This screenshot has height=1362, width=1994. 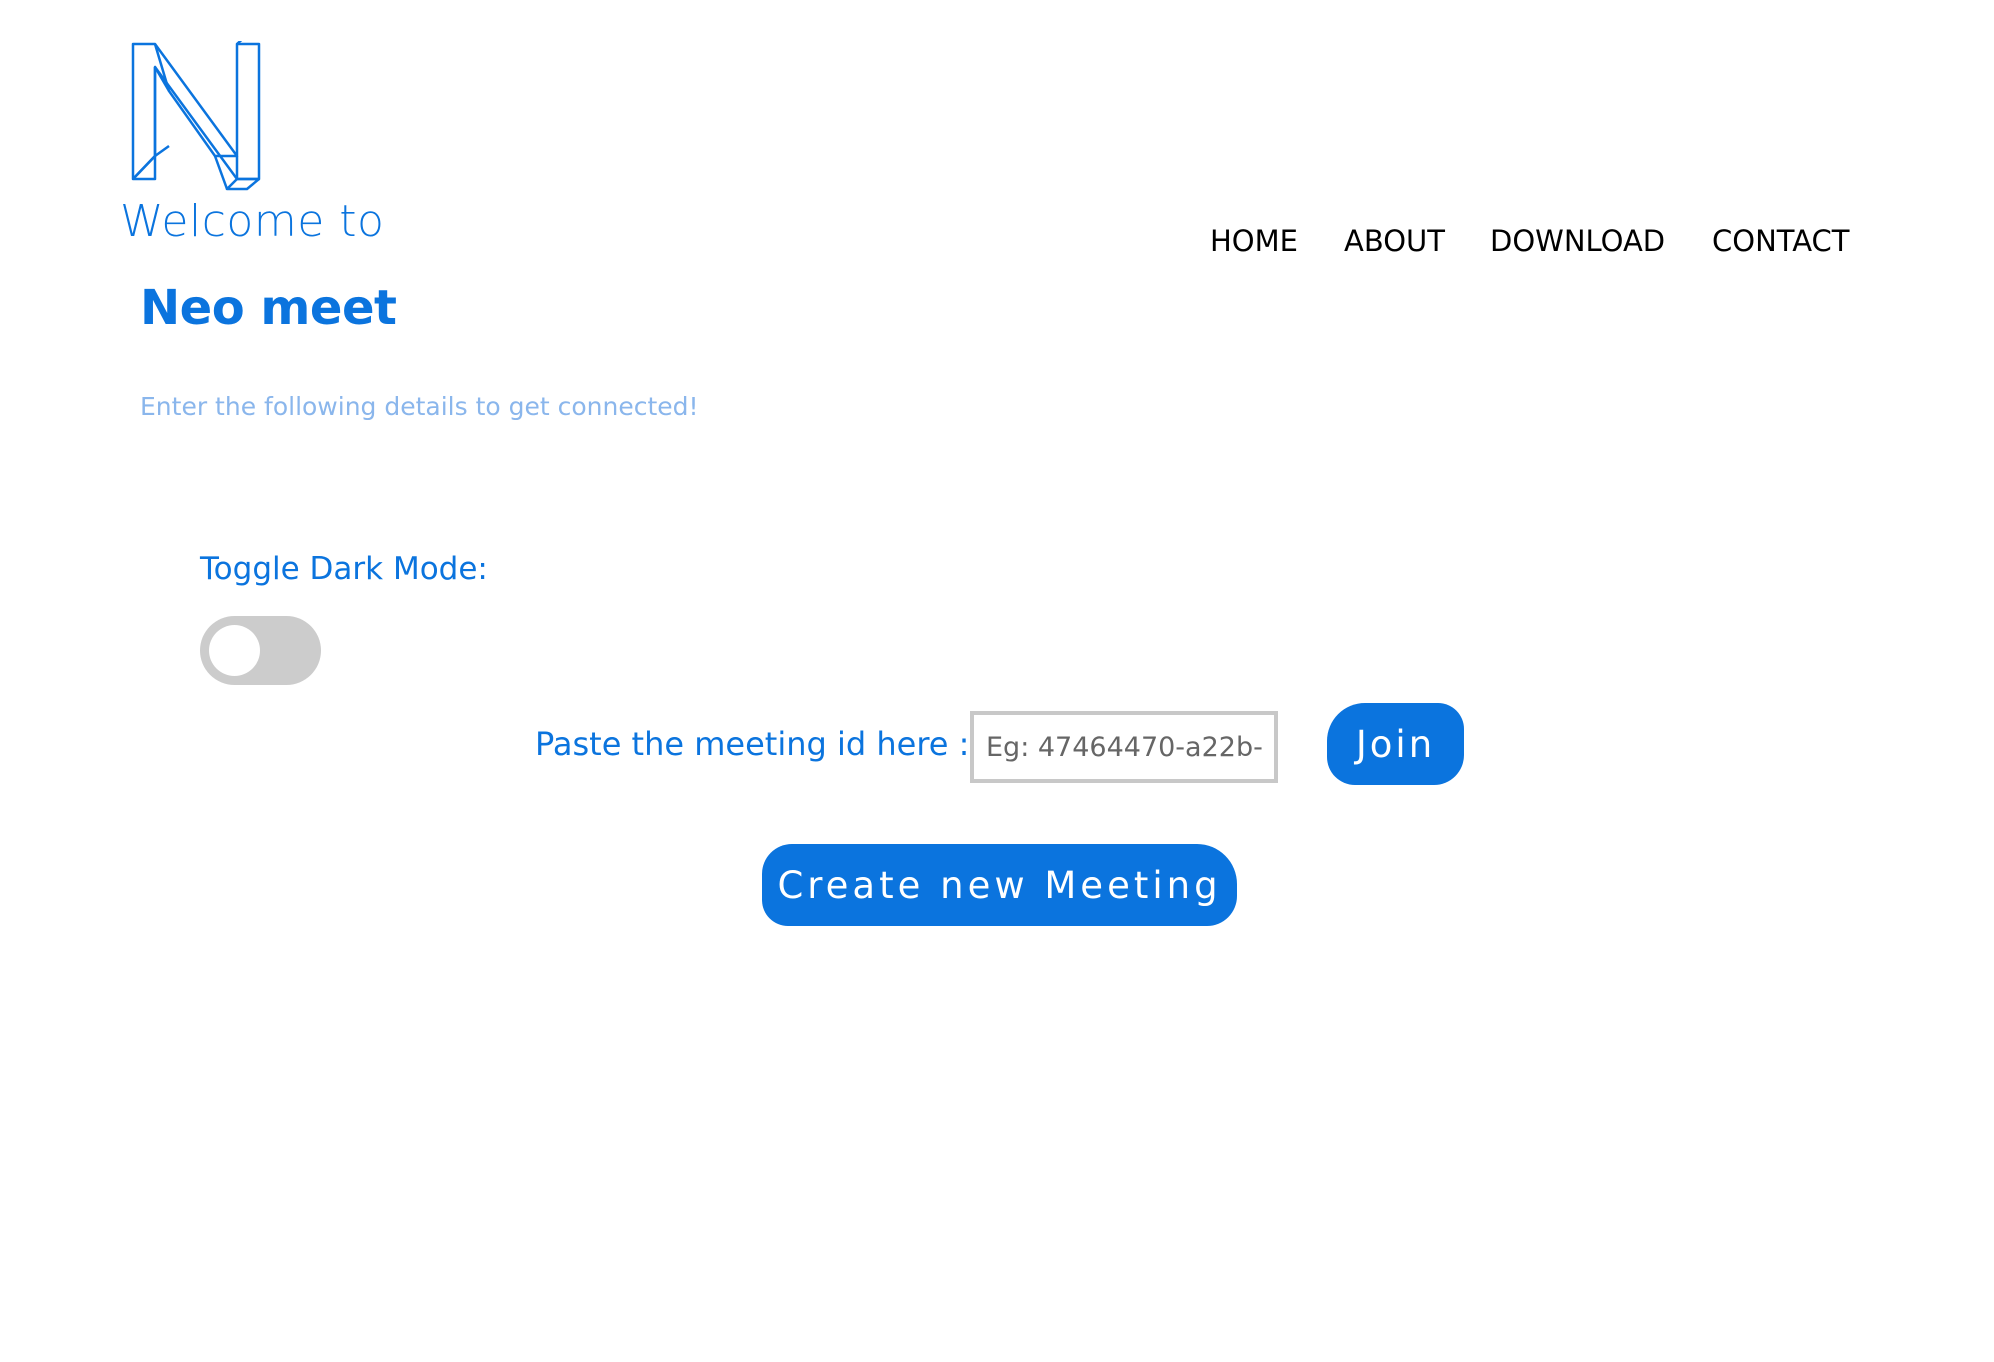 What do you see at coordinates (1781, 241) in the screenshot?
I see `nav-contact-link: CONTACT` at bounding box center [1781, 241].